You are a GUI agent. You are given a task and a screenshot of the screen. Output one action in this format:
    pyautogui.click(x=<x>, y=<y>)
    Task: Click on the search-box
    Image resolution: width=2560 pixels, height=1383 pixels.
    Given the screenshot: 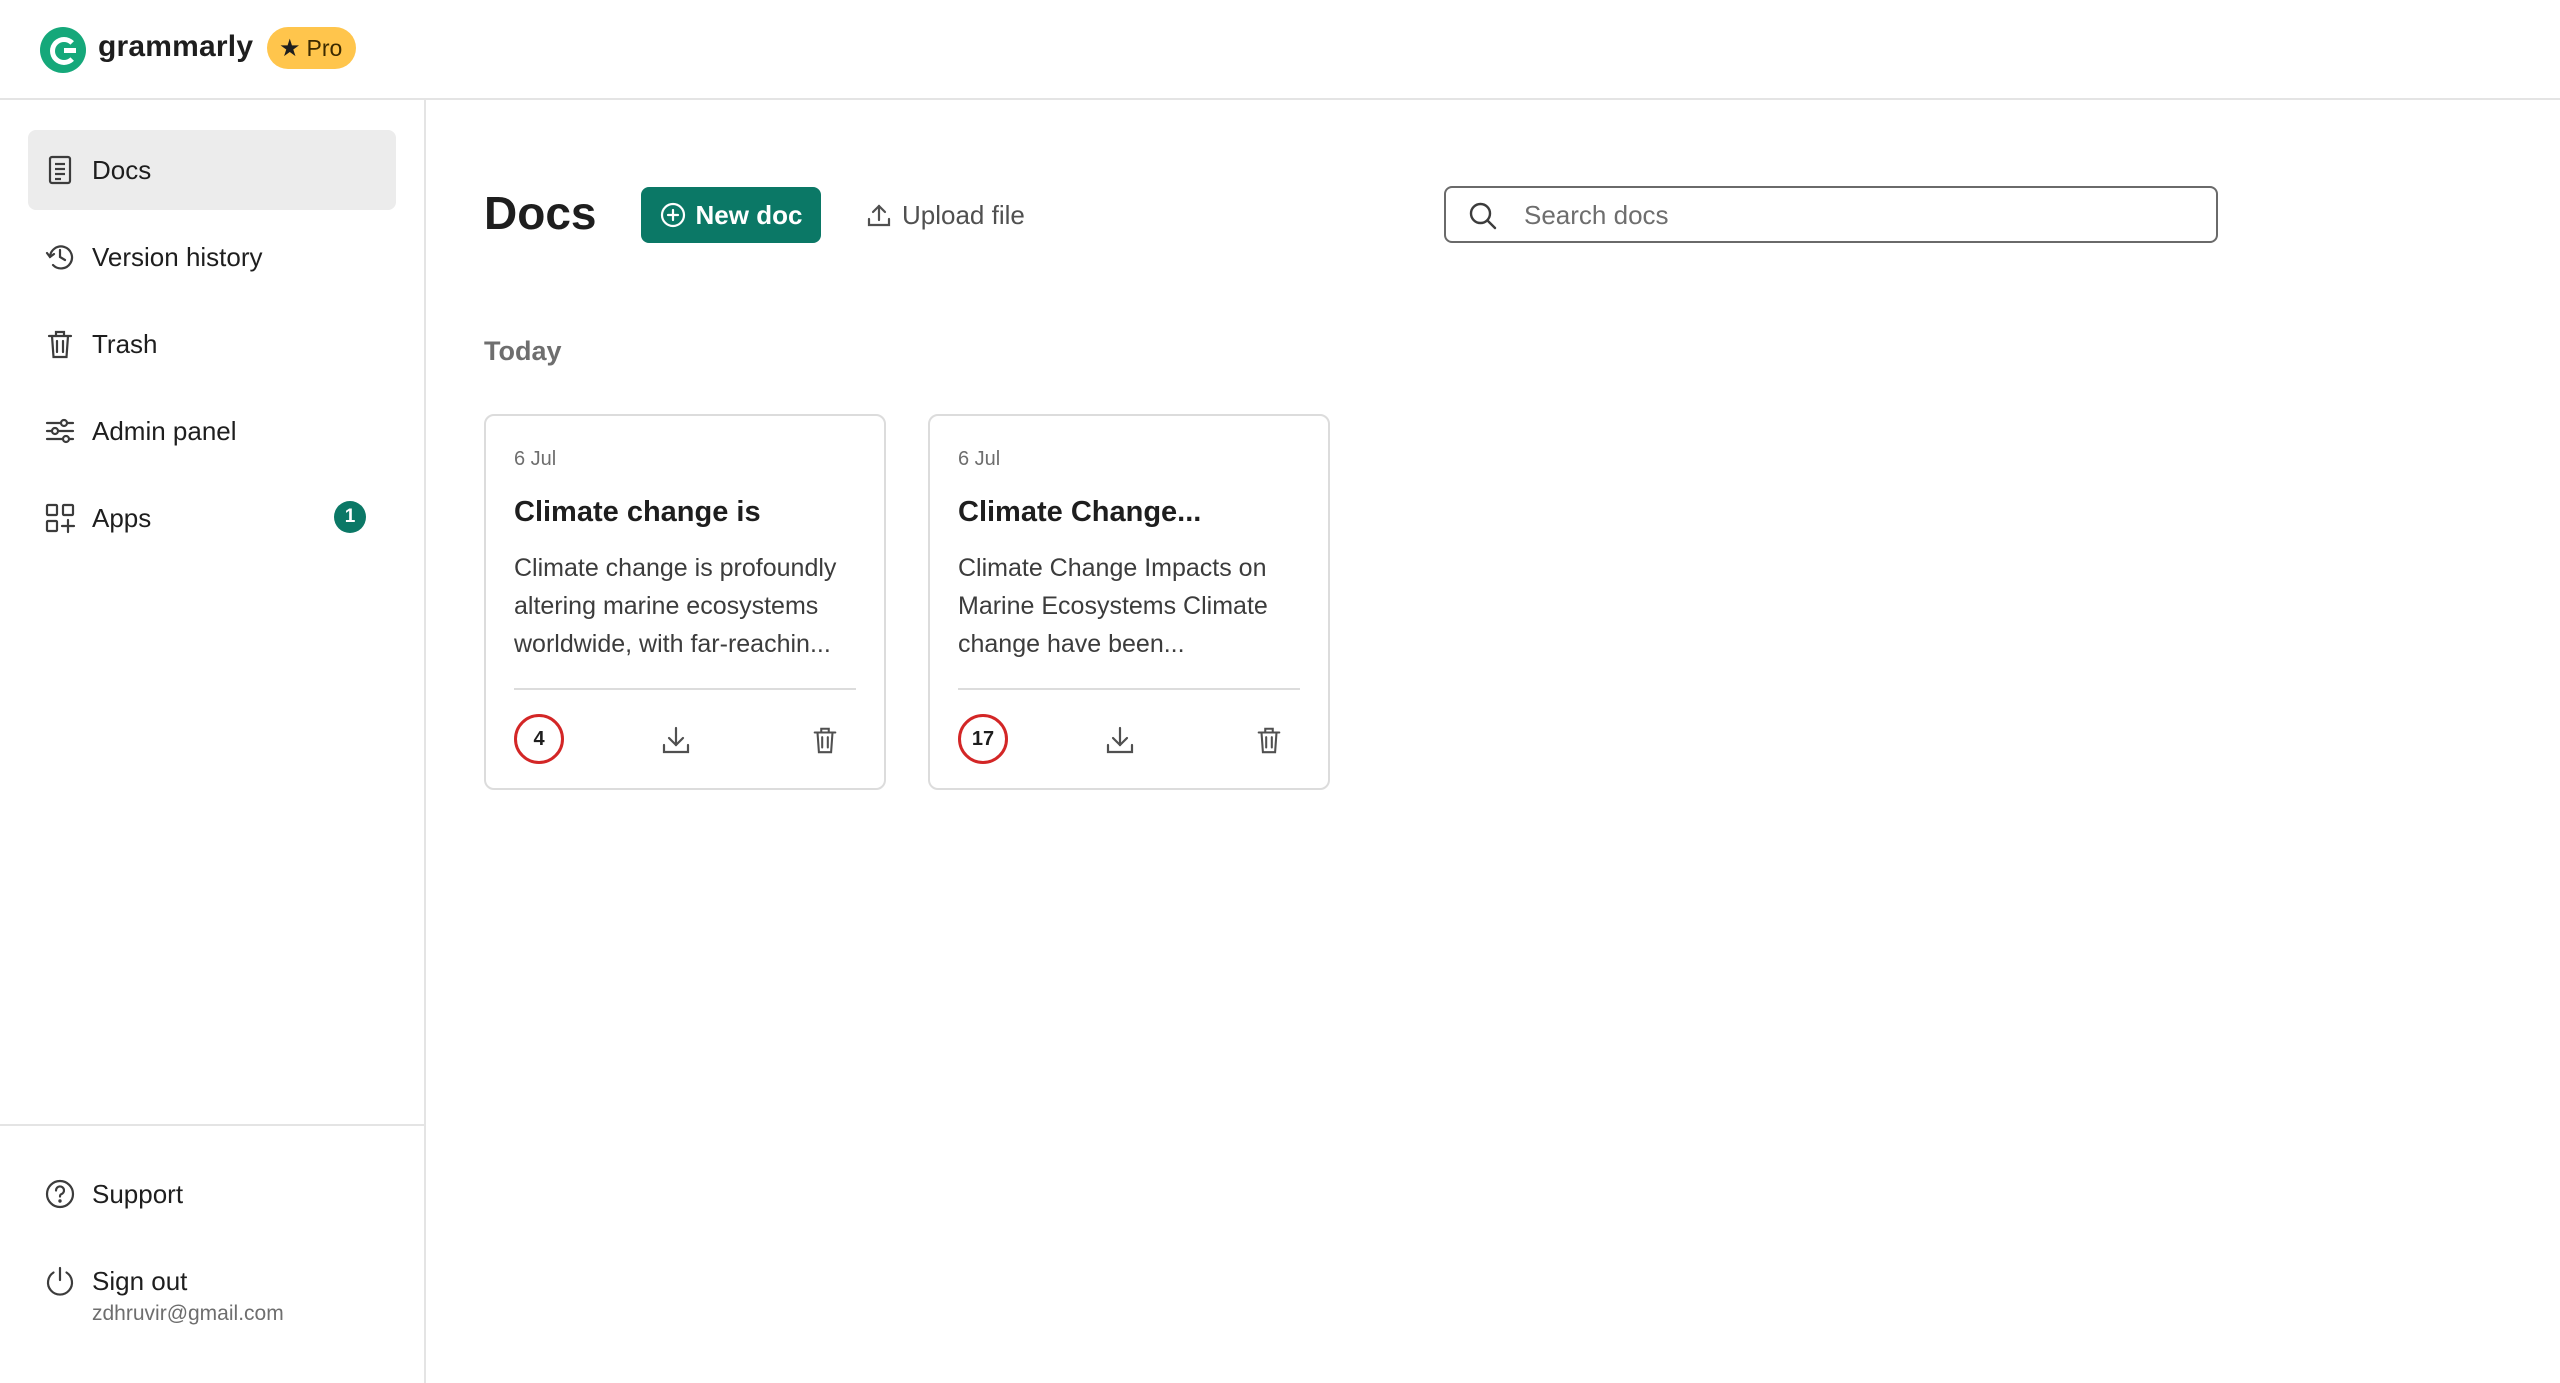 What is the action you would take?
    pyautogui.click(x=1831, y=214)
    